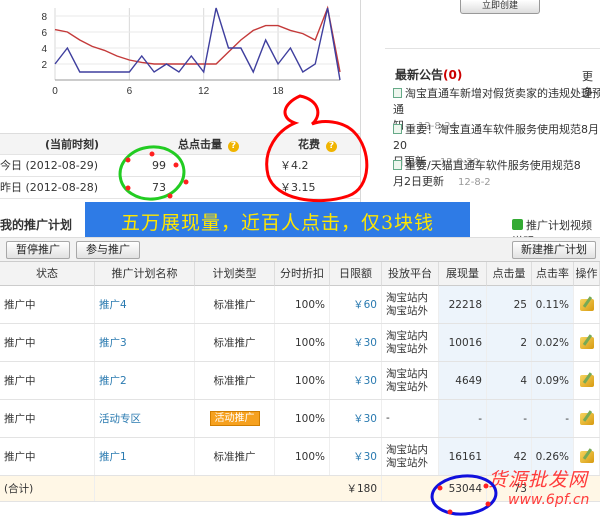 The width and height of the screenshot is (600, 521). I want to click on x-tick-label: 0, so click(55, 91).